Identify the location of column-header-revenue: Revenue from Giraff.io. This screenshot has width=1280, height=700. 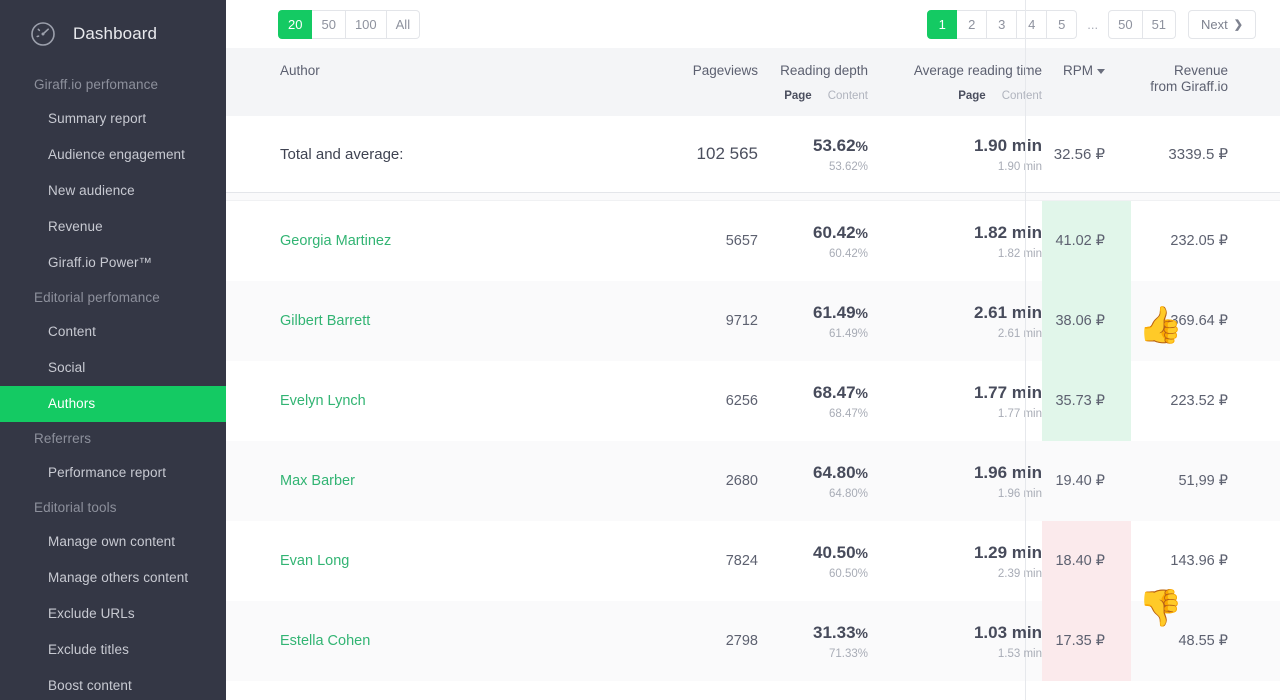
(1191, 71).